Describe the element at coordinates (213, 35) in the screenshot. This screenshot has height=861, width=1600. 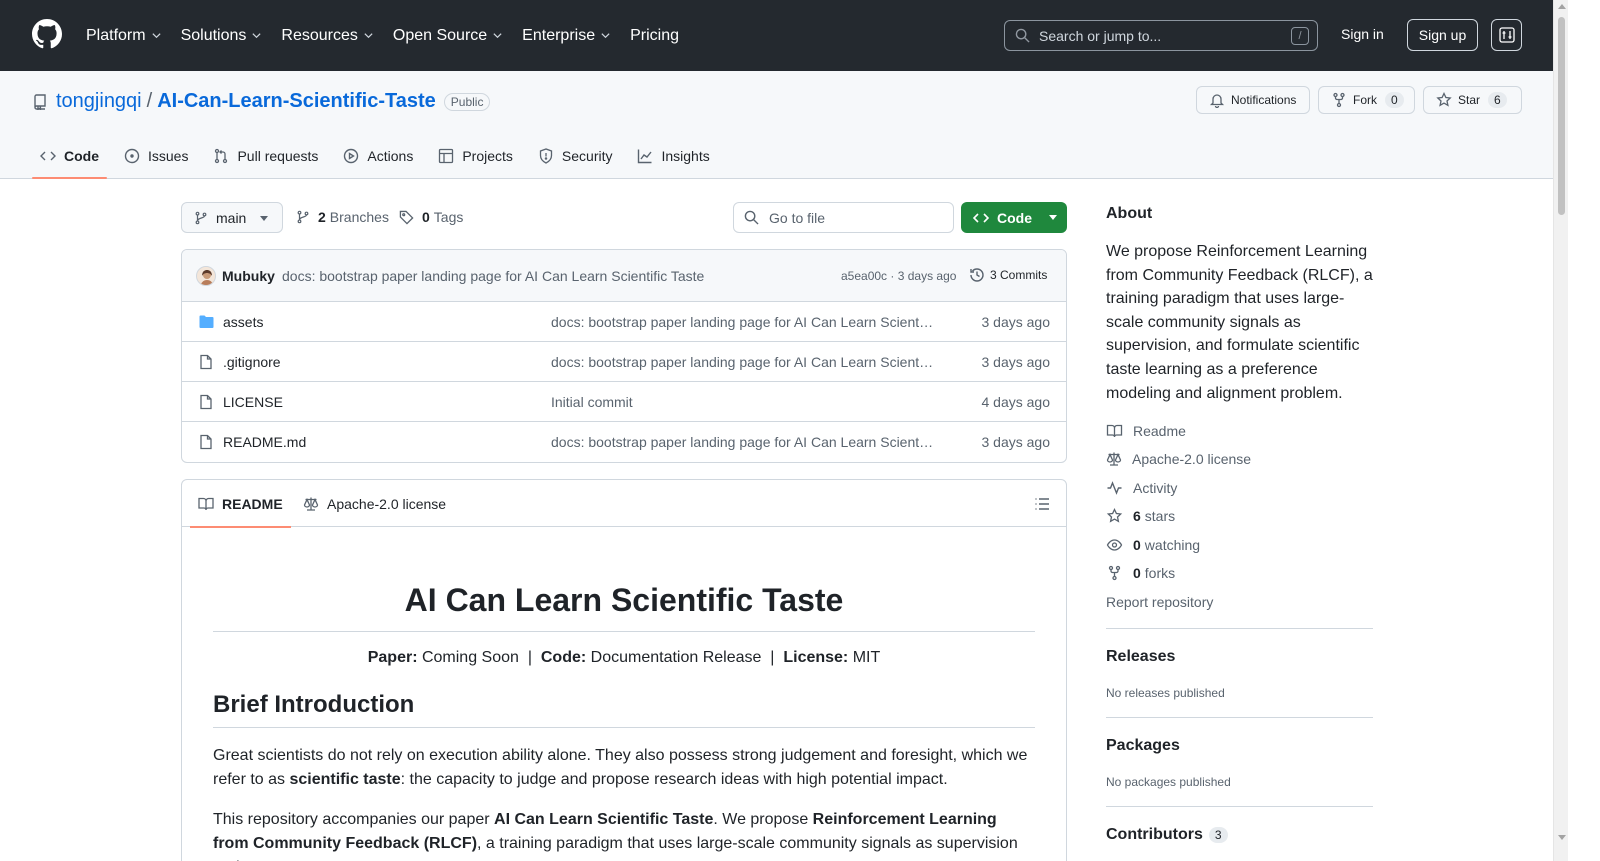
I see `nav-label: Solutions` at that location.